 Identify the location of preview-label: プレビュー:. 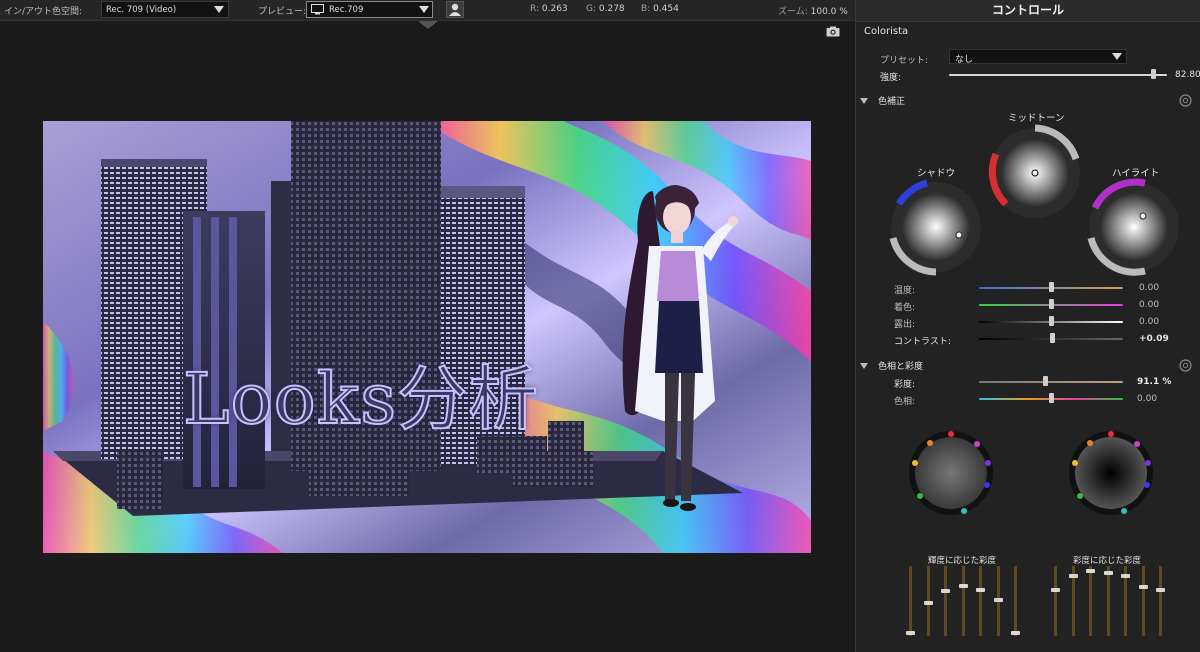
(282, 12).